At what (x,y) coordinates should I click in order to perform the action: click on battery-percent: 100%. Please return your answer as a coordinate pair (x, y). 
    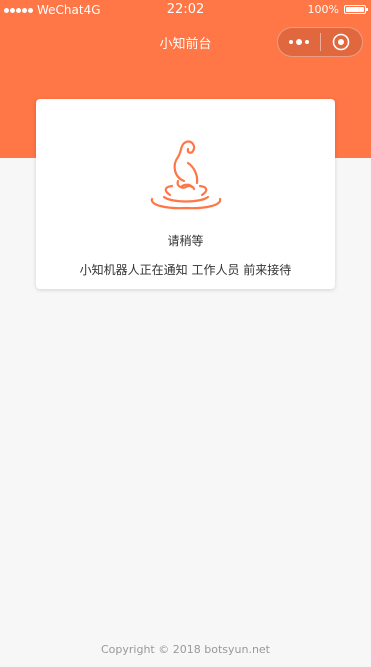
    Looking at the image, I should click on (323, 9).